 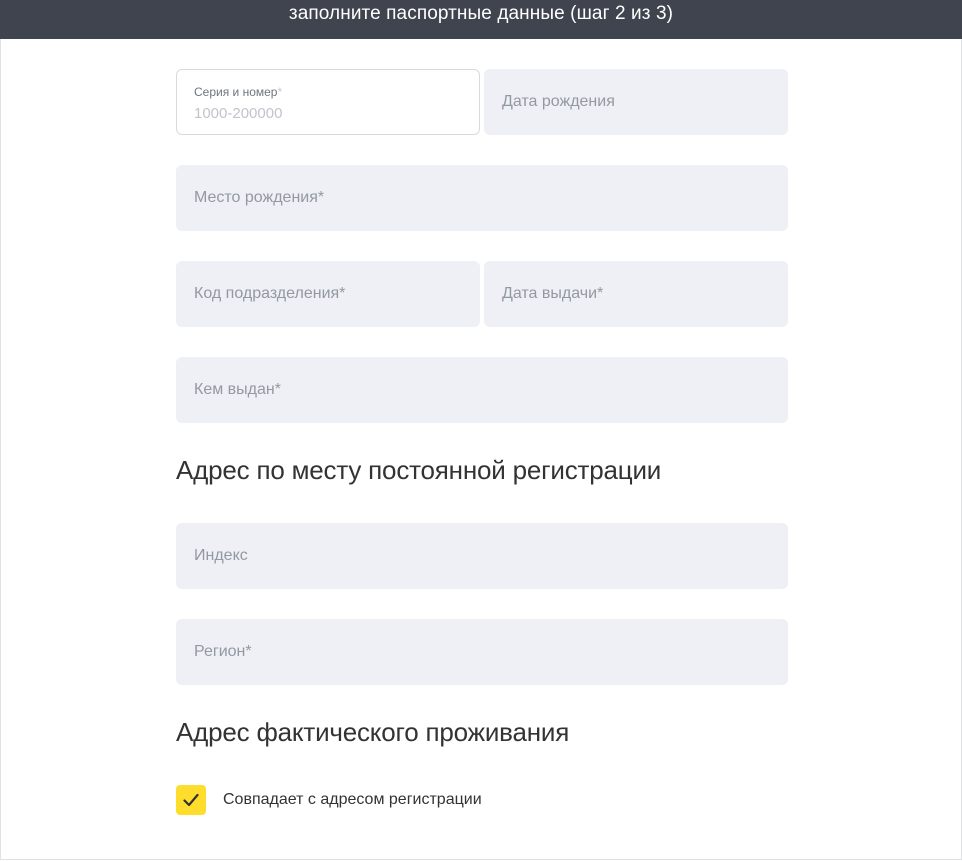 I want to click on header-bar: заполните паспортные данные (шаг 2 из 3), so click(x=481, y=19).